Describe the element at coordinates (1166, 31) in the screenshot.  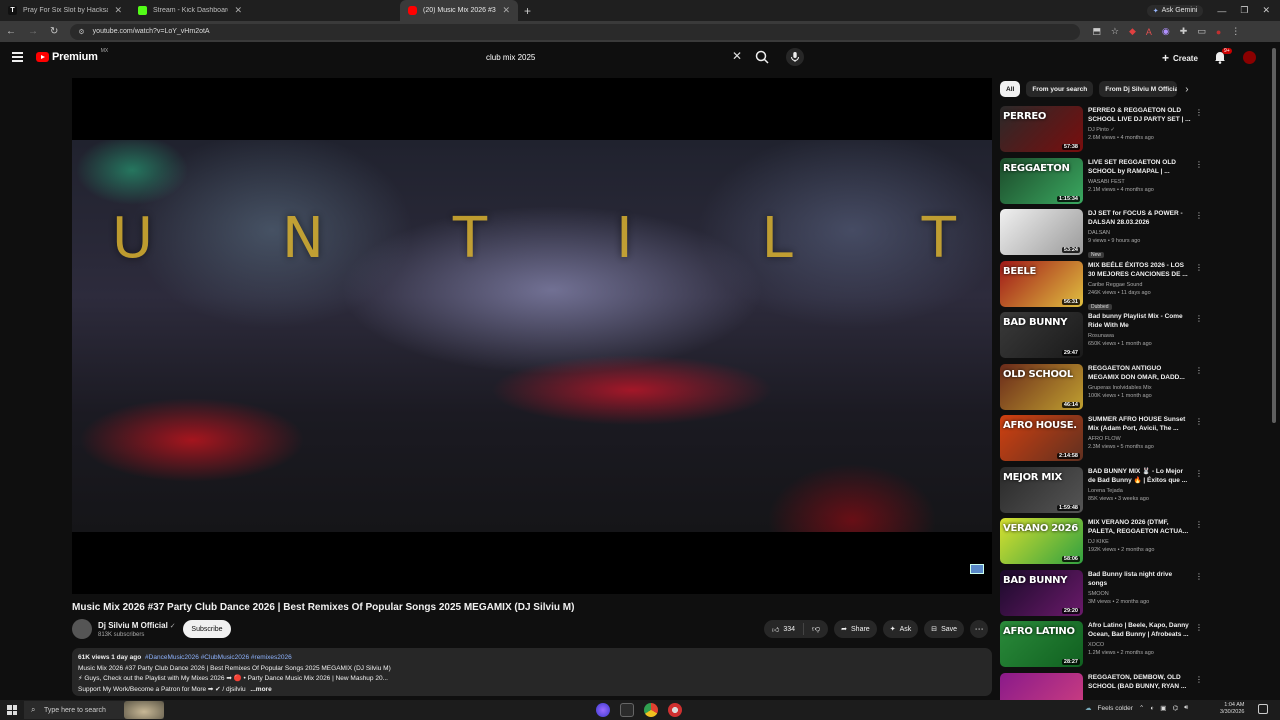
I see `extension-icon: ◉` at that location.